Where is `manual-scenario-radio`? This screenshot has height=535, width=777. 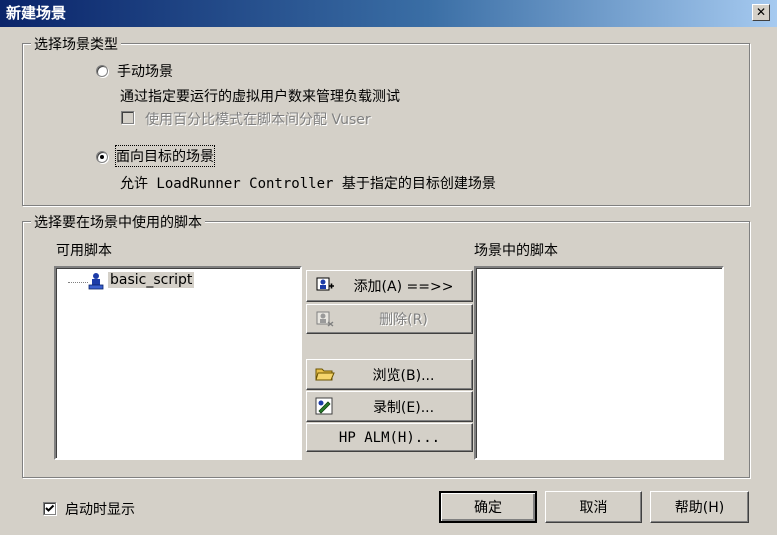 manual-scenario-radio is located at coordinates (102, 71).